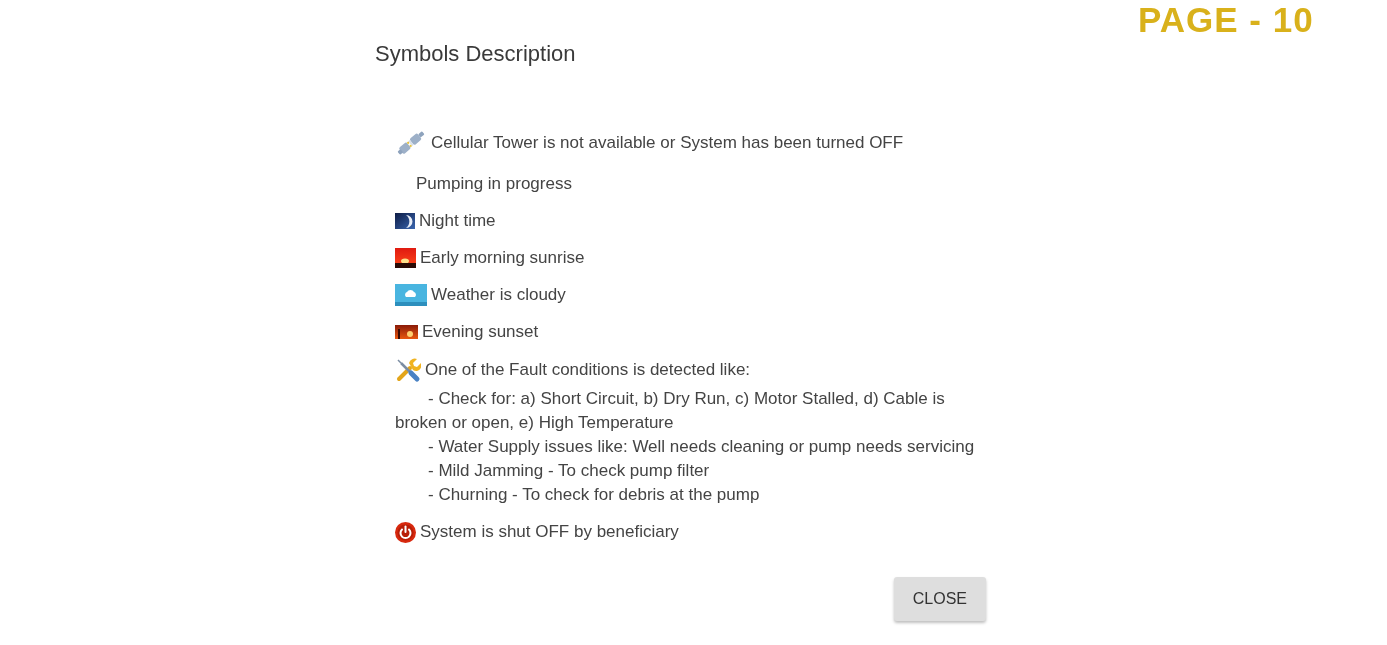 This screenshot has width=1387, height=645. Describe the element at coordinates (493, 184) in the screenshot. I see `symbol-description: Pumping in progress` at that location.